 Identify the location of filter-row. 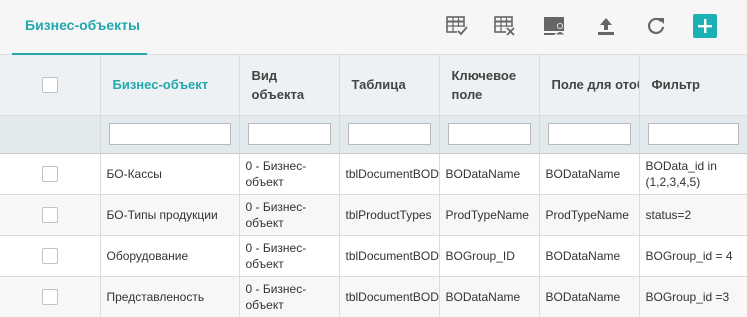
(373, 134).